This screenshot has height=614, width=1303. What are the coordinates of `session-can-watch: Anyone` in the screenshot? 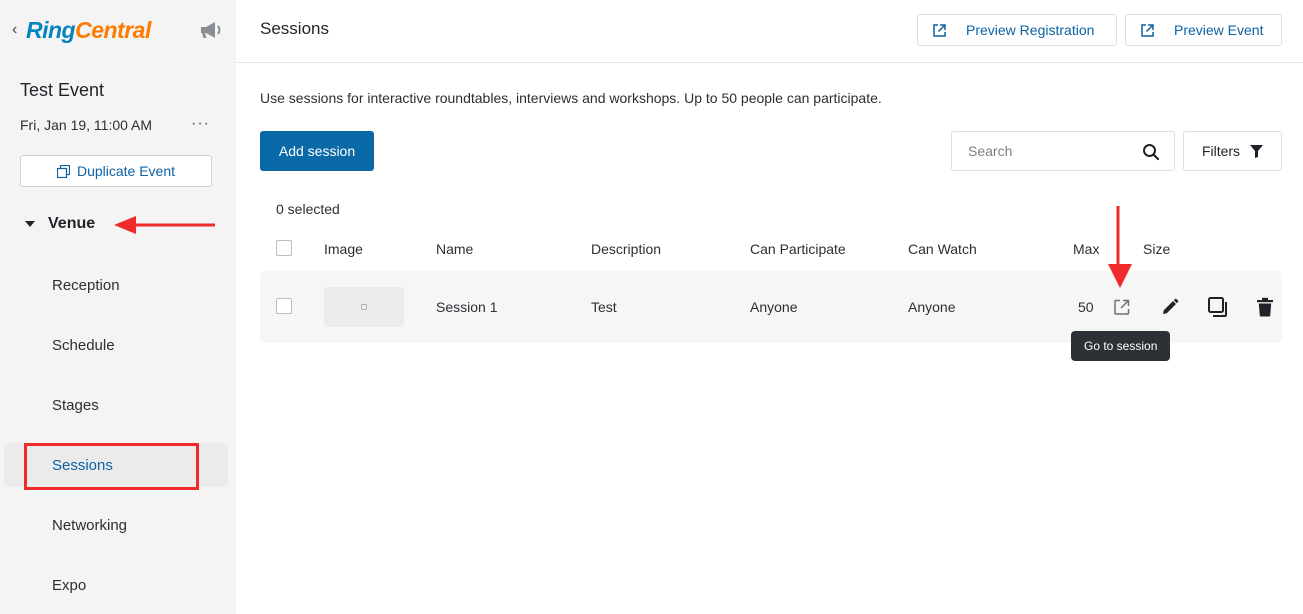 It's located at (932, 307).